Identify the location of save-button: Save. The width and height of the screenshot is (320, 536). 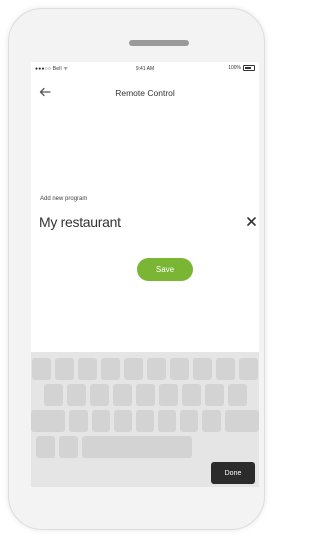
(165, 269).